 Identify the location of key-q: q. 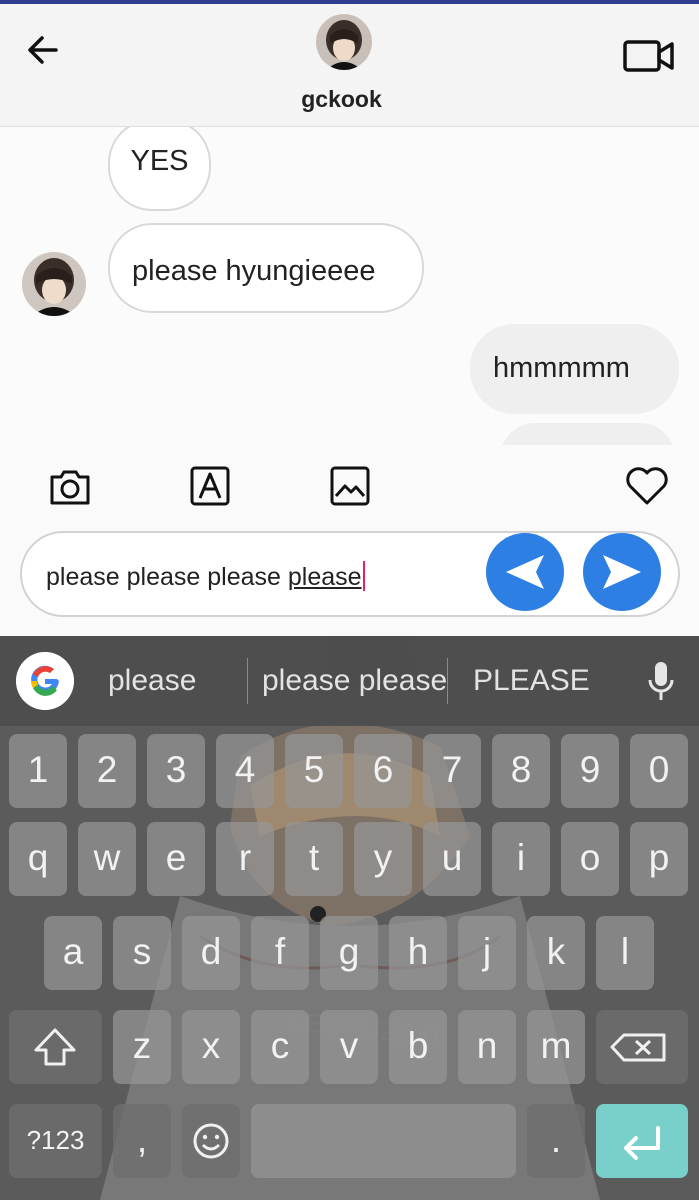
(38, 859).